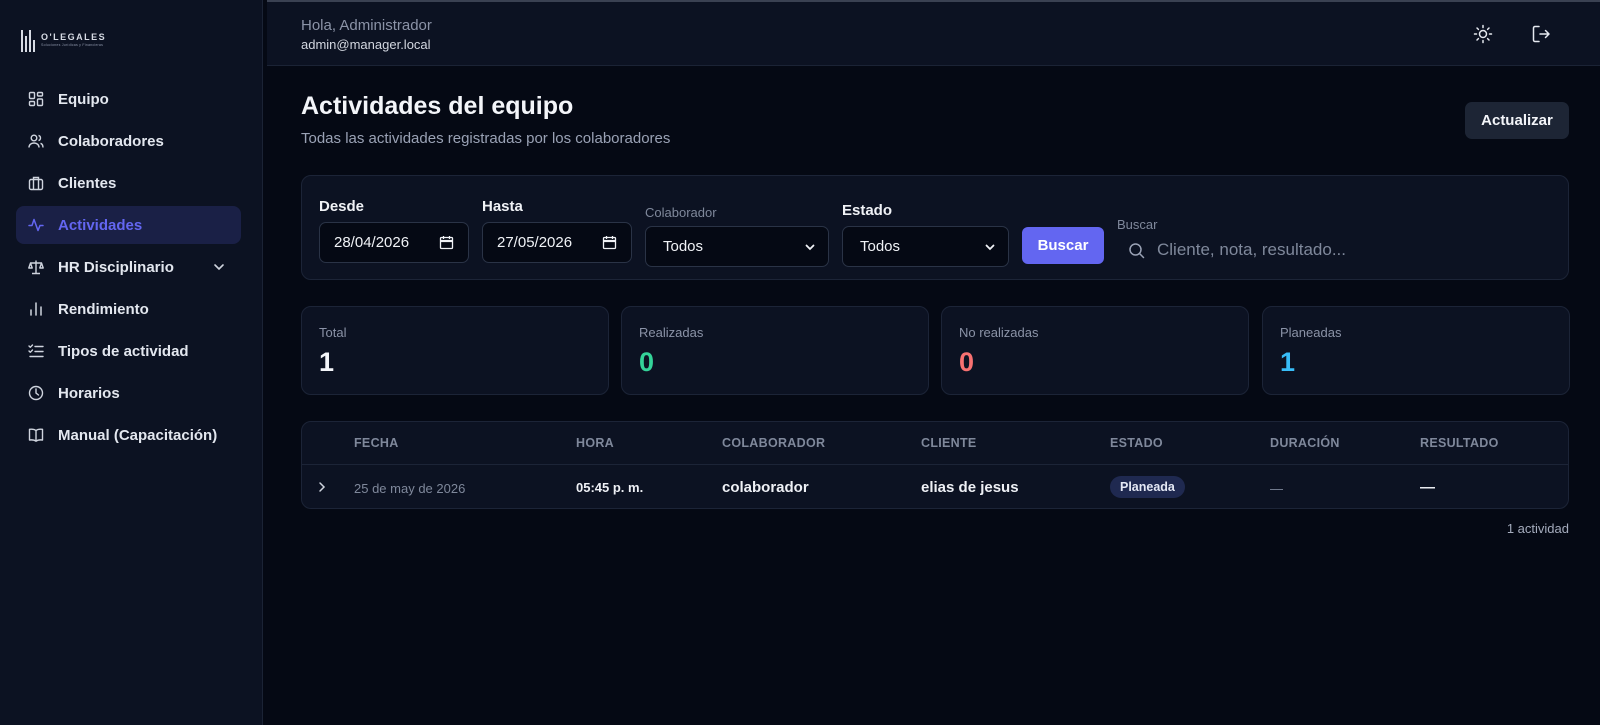 The width and height of the screenshot is (1600, 725). I want to click on sidebar-item-actividades: Actividades, so click(128, 225).